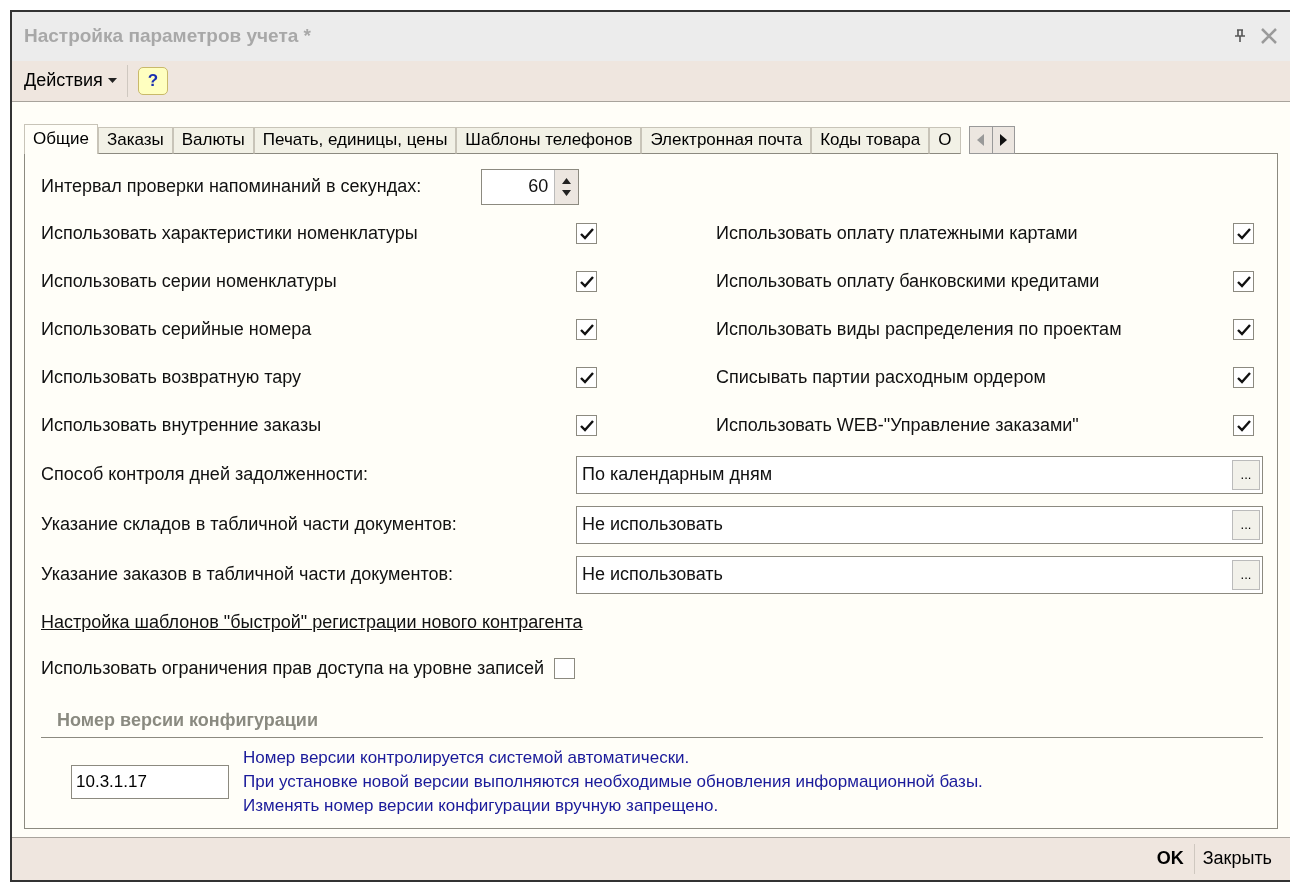 Image resolution: width=1290 pixels, height=894 pixels. What do you see at coordinates (530, 186) in the screenshot?
I see `interval-spinner: 60` at bounding box center [530, 186].